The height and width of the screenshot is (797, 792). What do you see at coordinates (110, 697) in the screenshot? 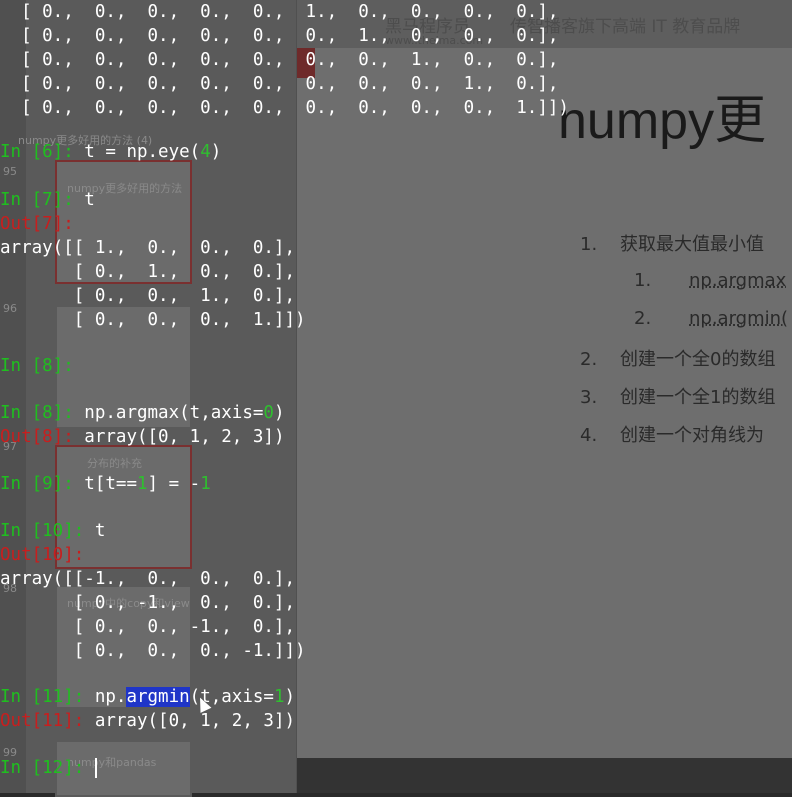
I see `code: np.` at bounding box center [110, 697].